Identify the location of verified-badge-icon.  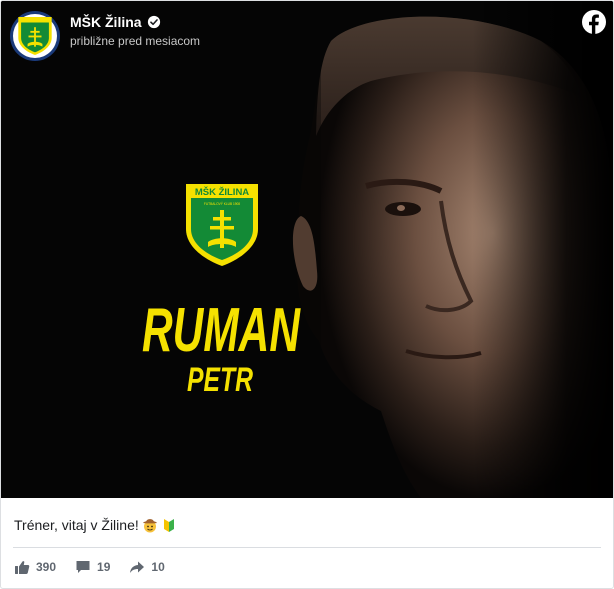
(153, 22).